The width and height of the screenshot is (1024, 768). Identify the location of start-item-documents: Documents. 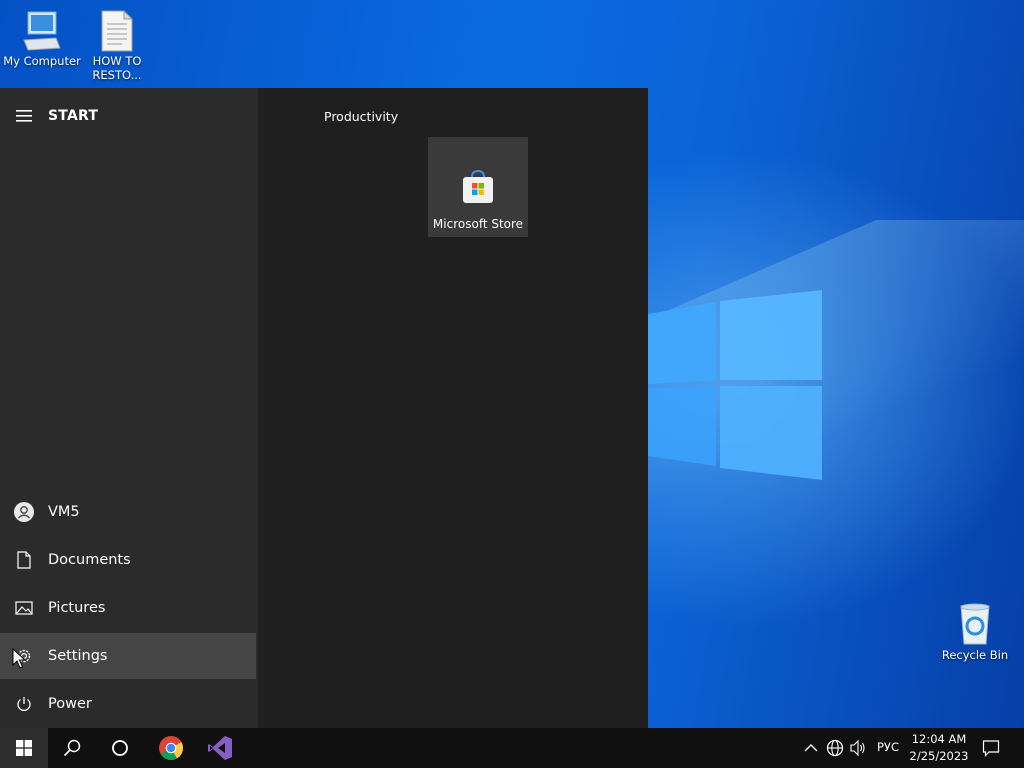
(128, 560).